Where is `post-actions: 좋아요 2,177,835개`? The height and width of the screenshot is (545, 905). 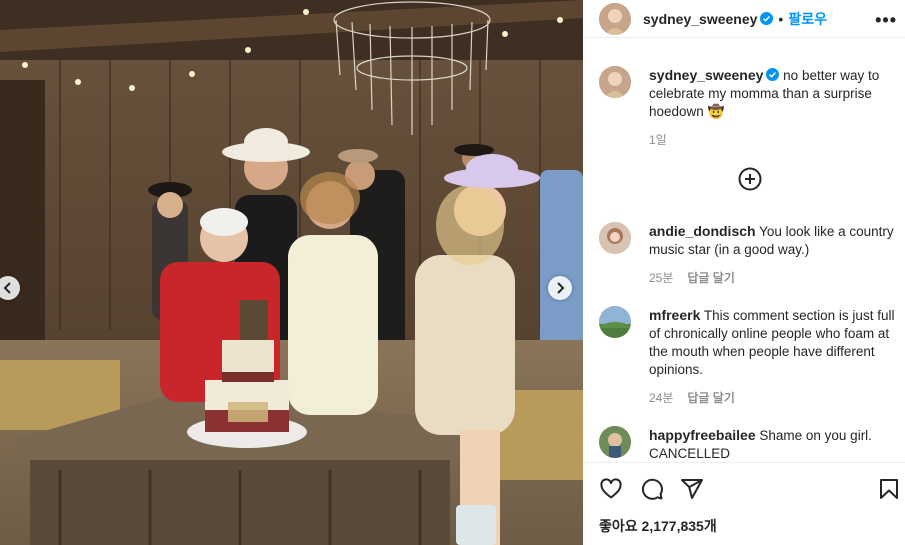 post-actions: 좋아요 2,177,835개 is located at coordinates (744, 503).